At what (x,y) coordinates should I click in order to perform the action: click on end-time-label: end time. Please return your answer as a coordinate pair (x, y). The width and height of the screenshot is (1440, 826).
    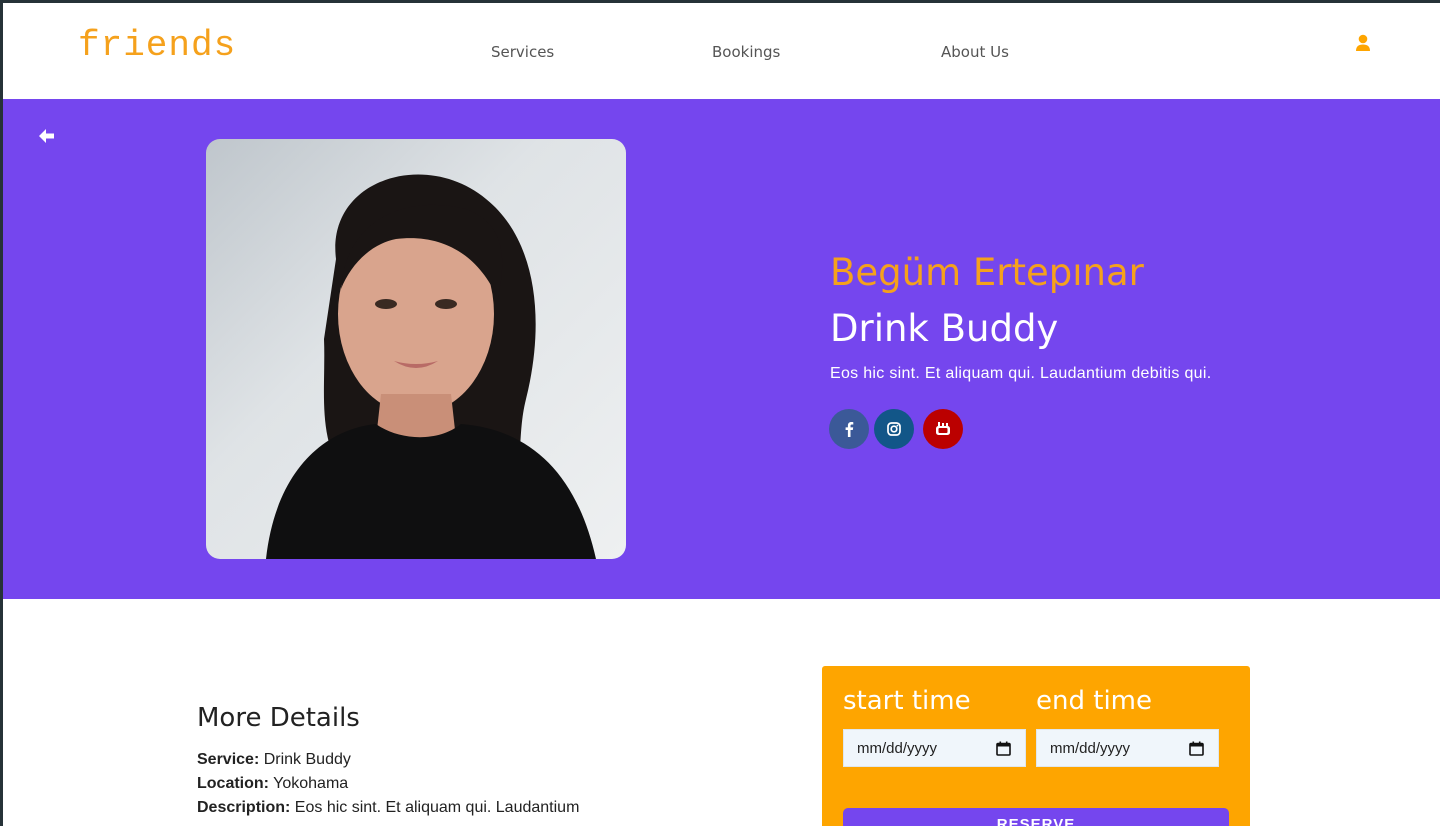
    Looking at the image, I should click on (1094, 701).